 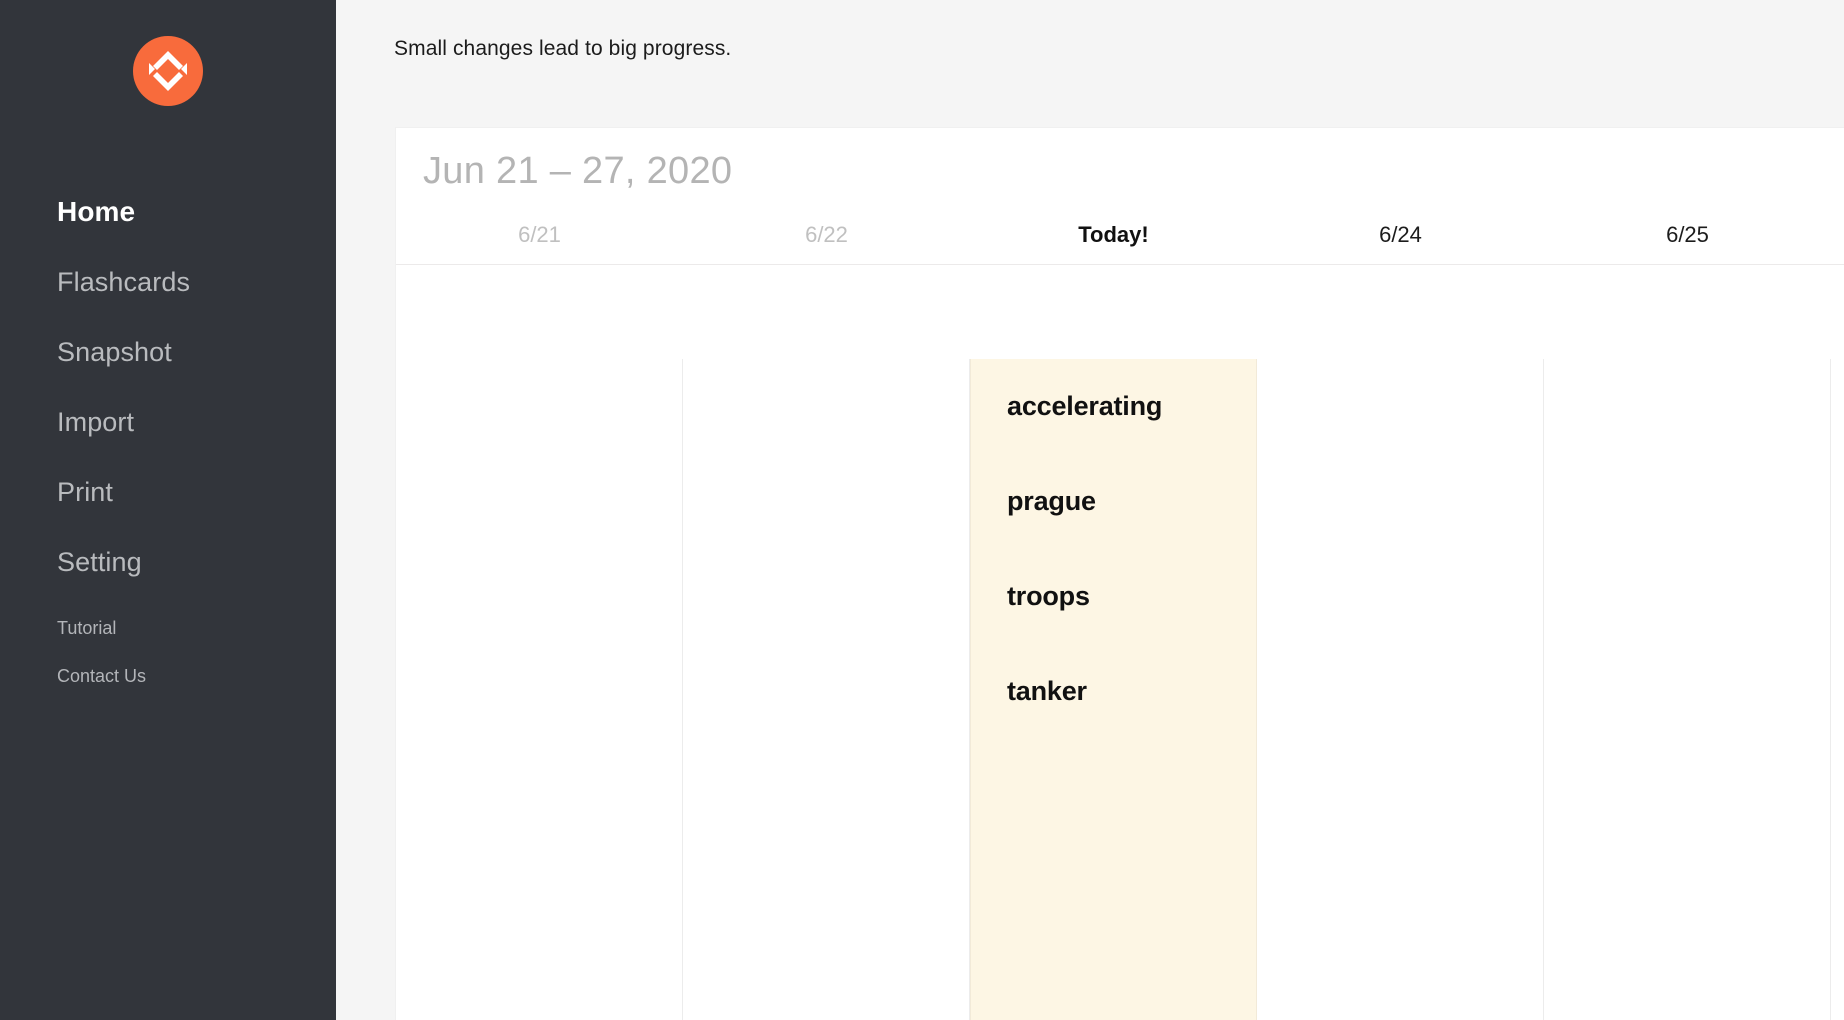 I want to click on diamond-arrows-logo-icon, so click(x=168, y=71).